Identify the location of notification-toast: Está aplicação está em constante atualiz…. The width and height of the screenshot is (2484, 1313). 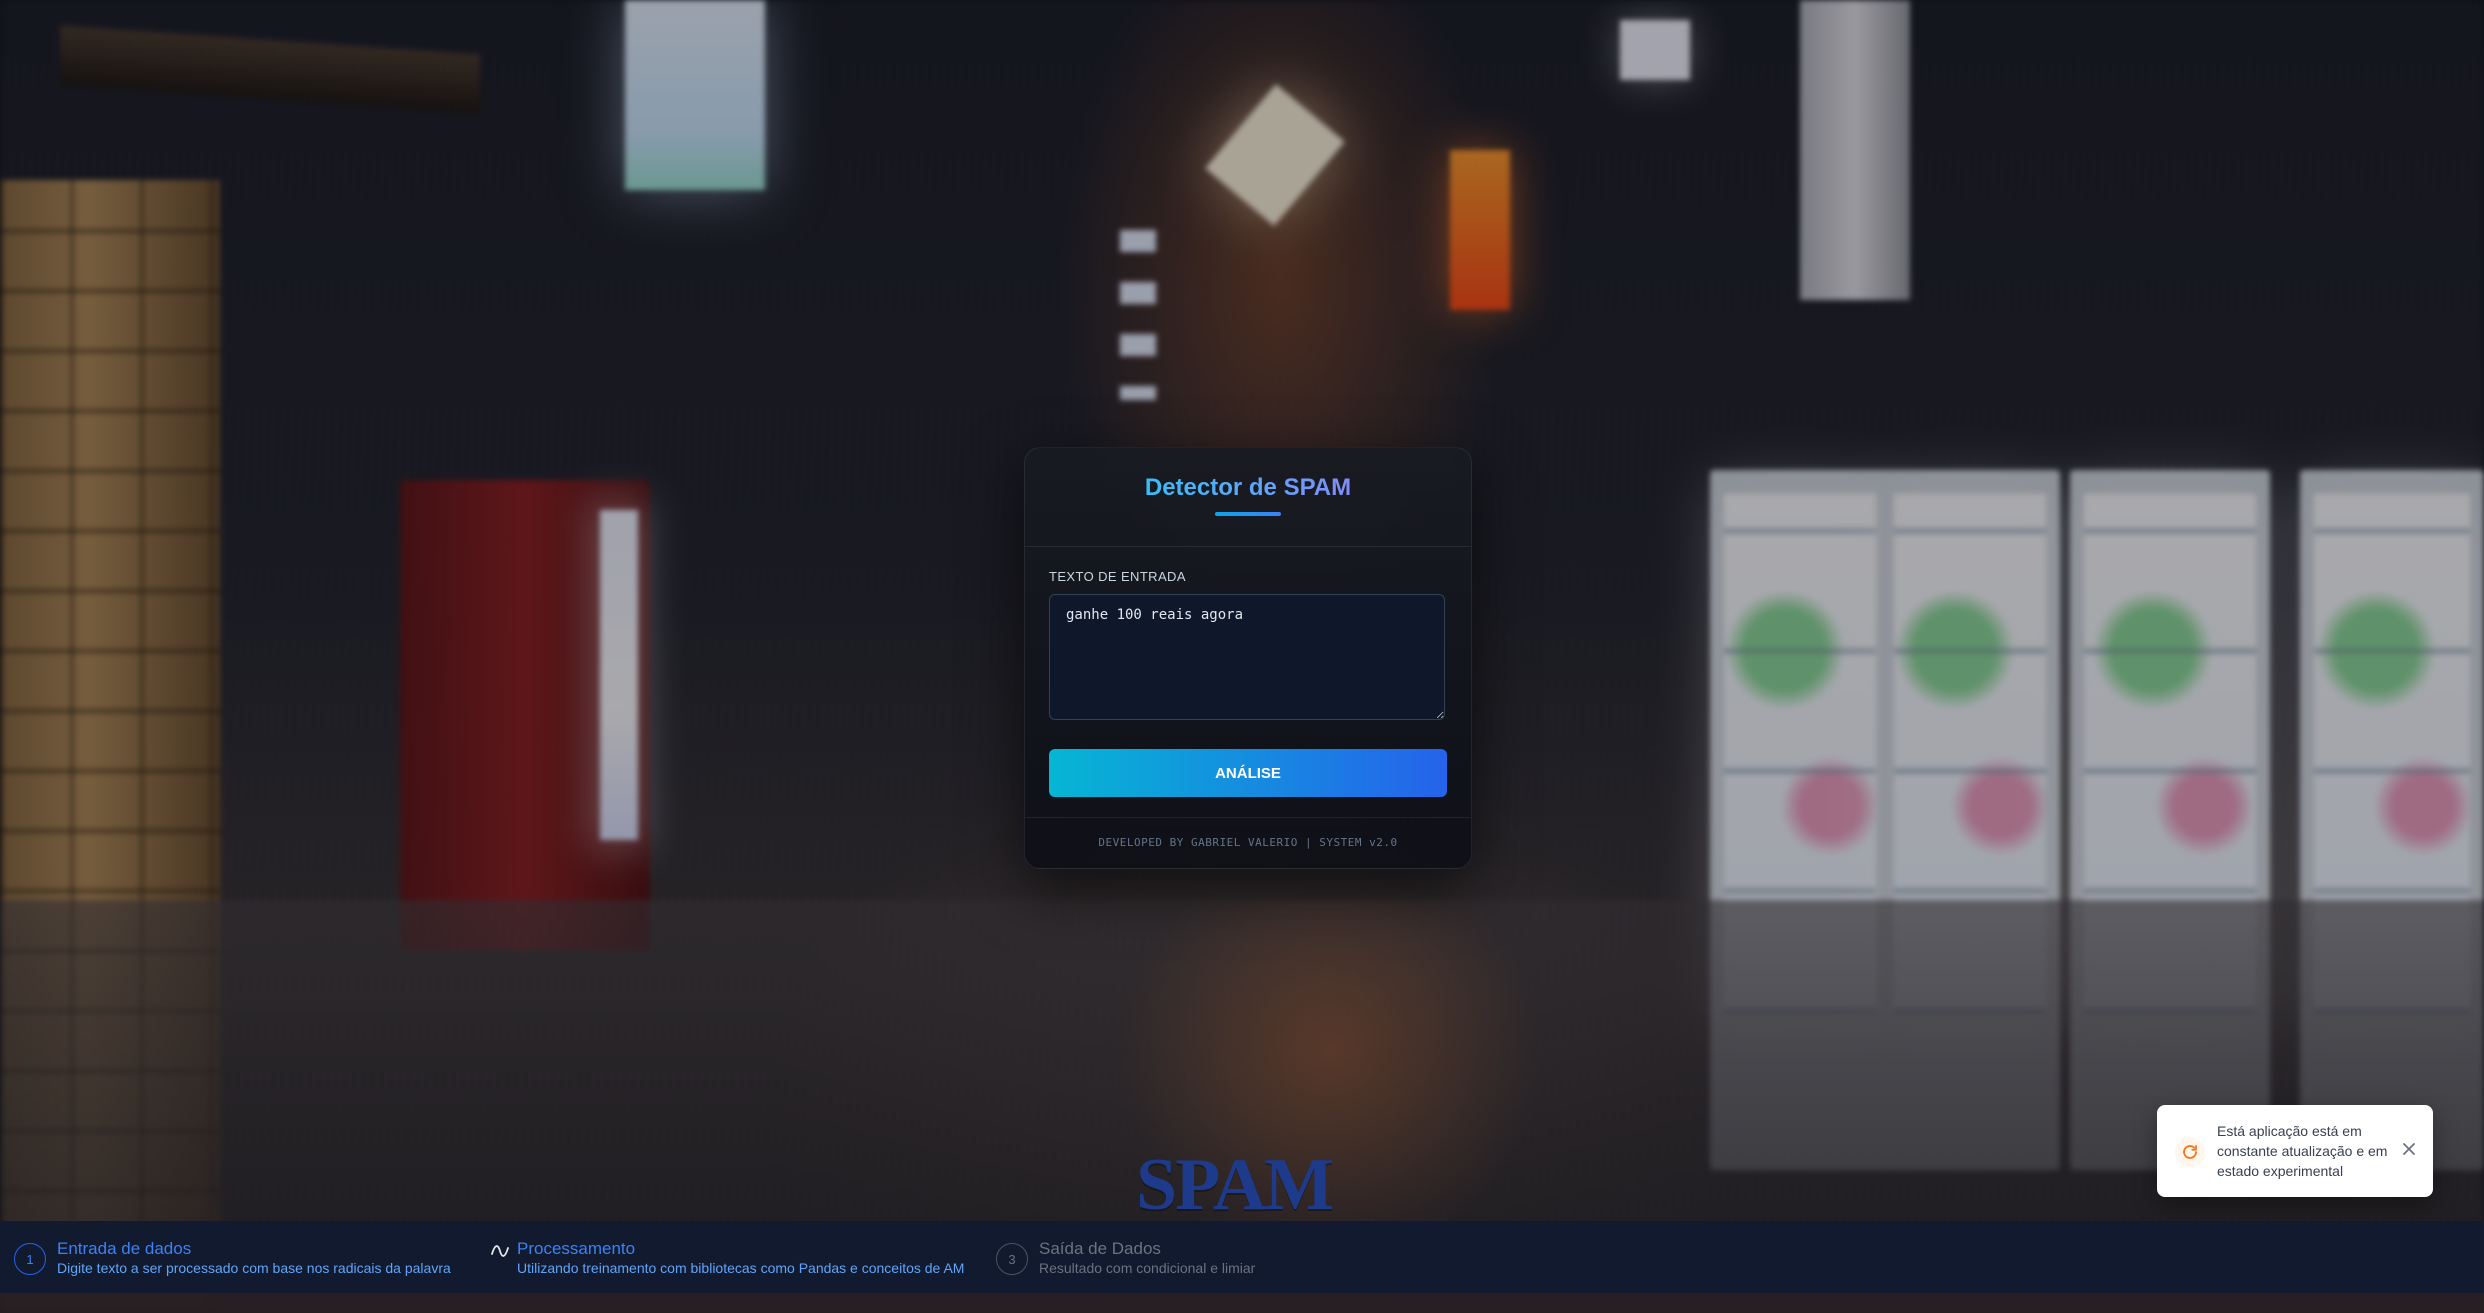
(2295, 1151).